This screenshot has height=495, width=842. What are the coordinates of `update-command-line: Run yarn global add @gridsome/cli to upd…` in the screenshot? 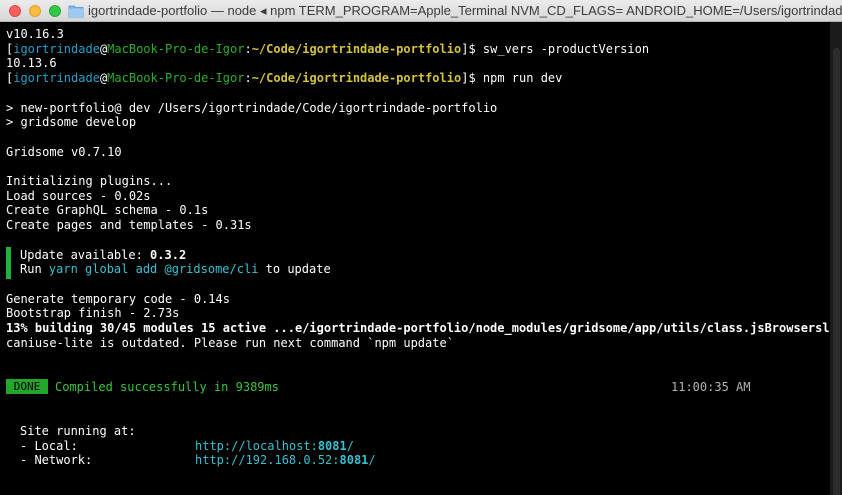 It's located at (175, 269).